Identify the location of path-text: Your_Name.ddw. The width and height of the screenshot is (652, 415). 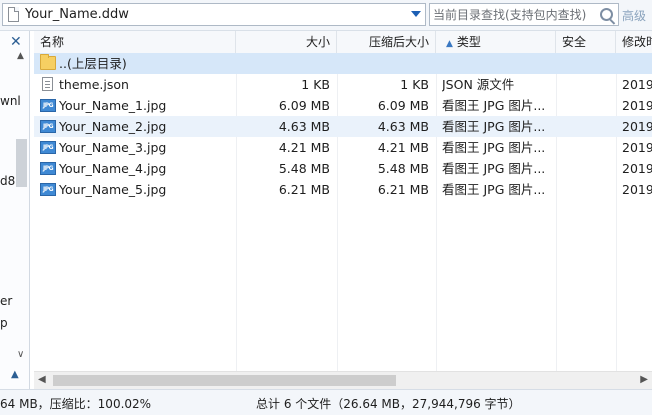
(77, 14).